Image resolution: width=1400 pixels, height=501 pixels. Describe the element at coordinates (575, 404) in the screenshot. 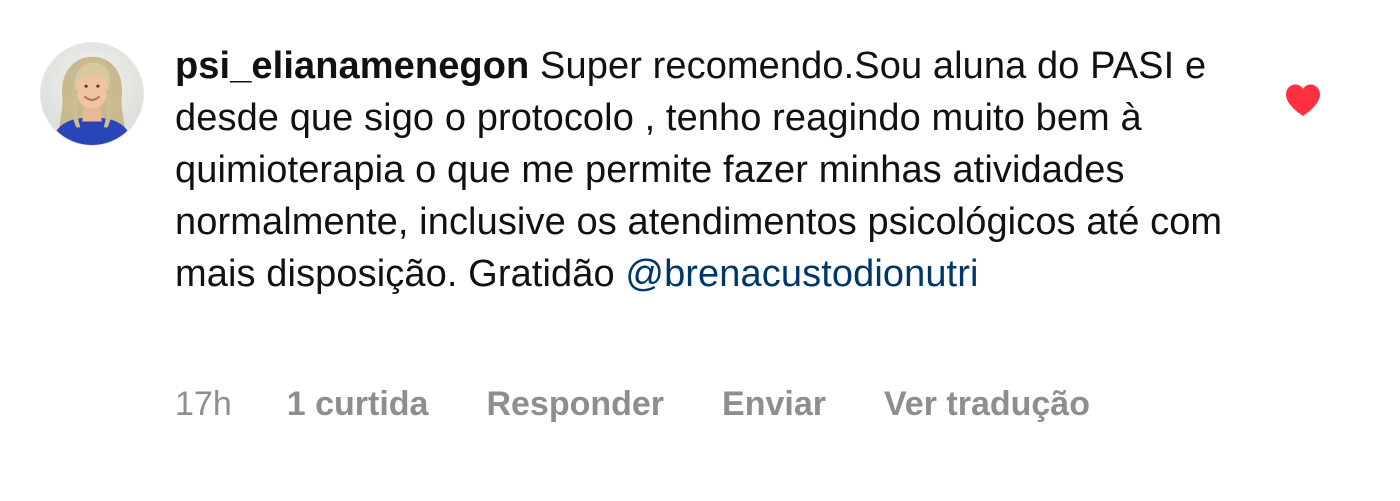

I see `reply-button: Responder` at that location.